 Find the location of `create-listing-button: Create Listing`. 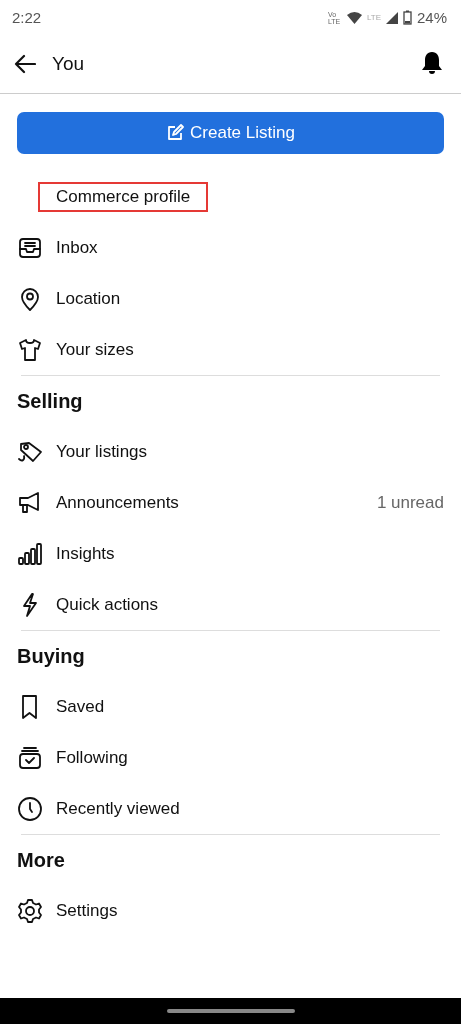

create-listing-button: Create Listing is located at coordinates (230, 133).